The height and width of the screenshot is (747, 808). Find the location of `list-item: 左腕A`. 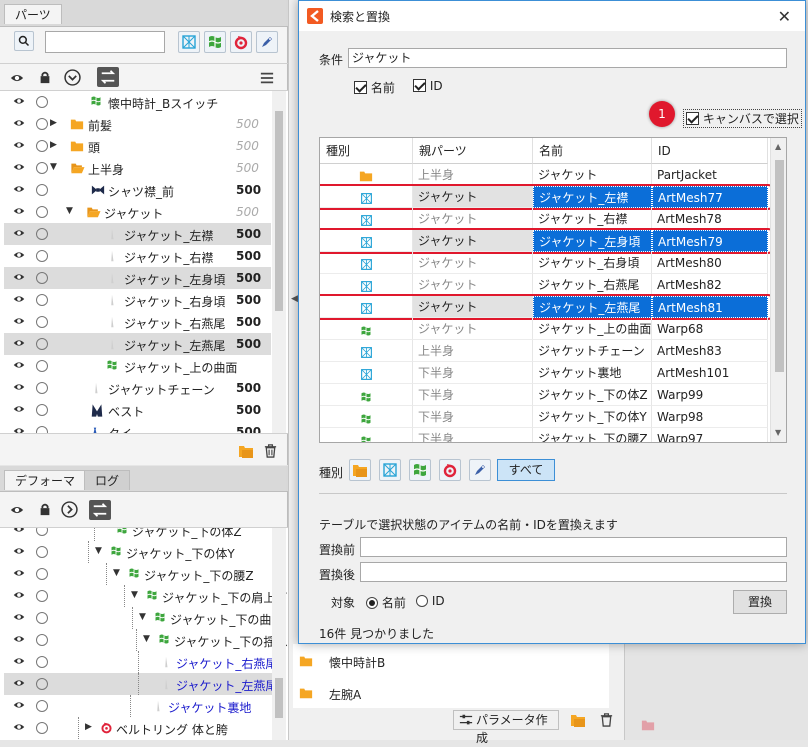

list-item: 左腕A is located at coordinates (451, 694).